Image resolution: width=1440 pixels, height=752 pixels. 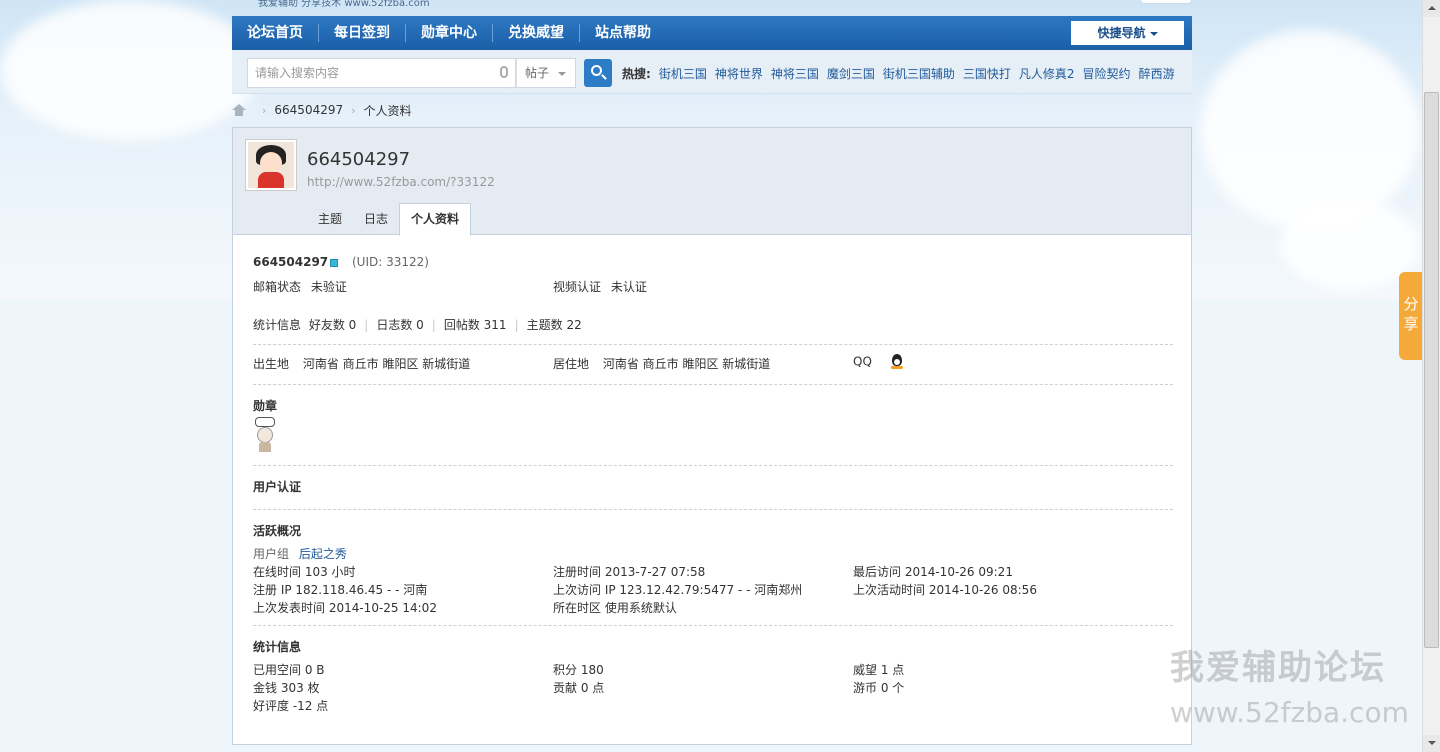 I want to click on usergroup-label: 用户组, so click(x=271, y=554).